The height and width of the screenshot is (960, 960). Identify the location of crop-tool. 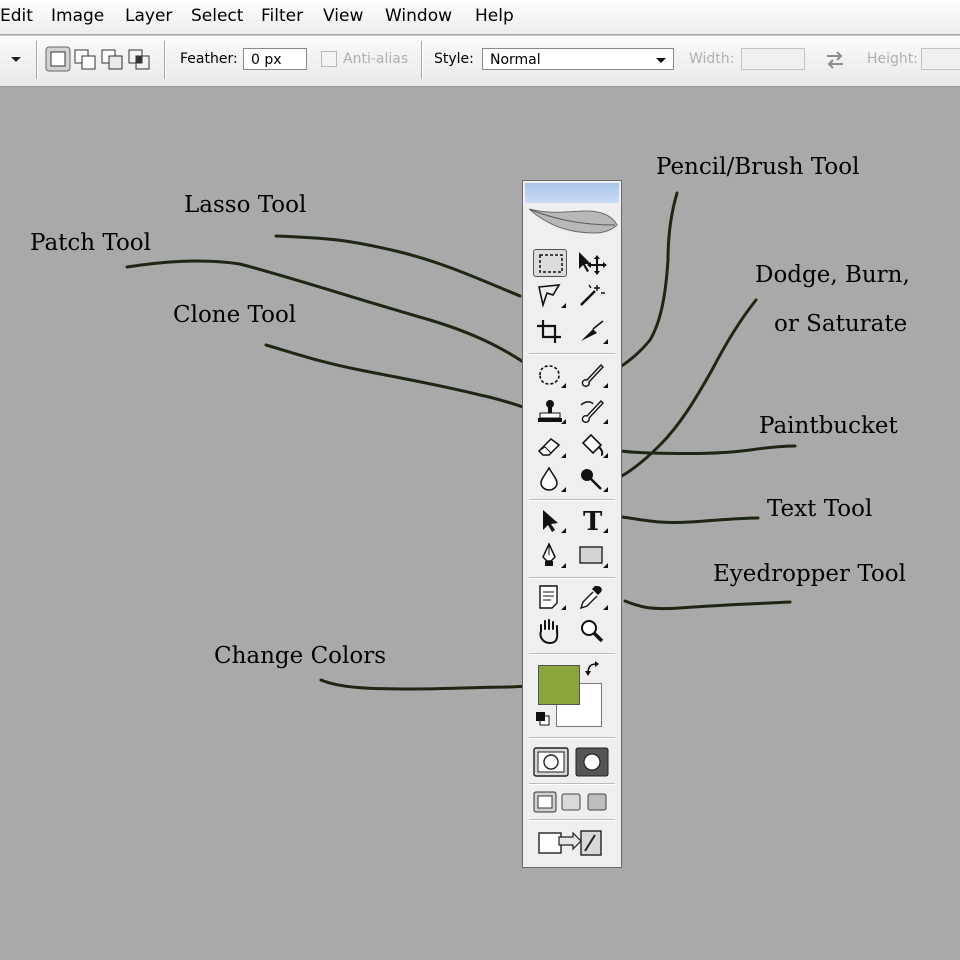
(550, 331).